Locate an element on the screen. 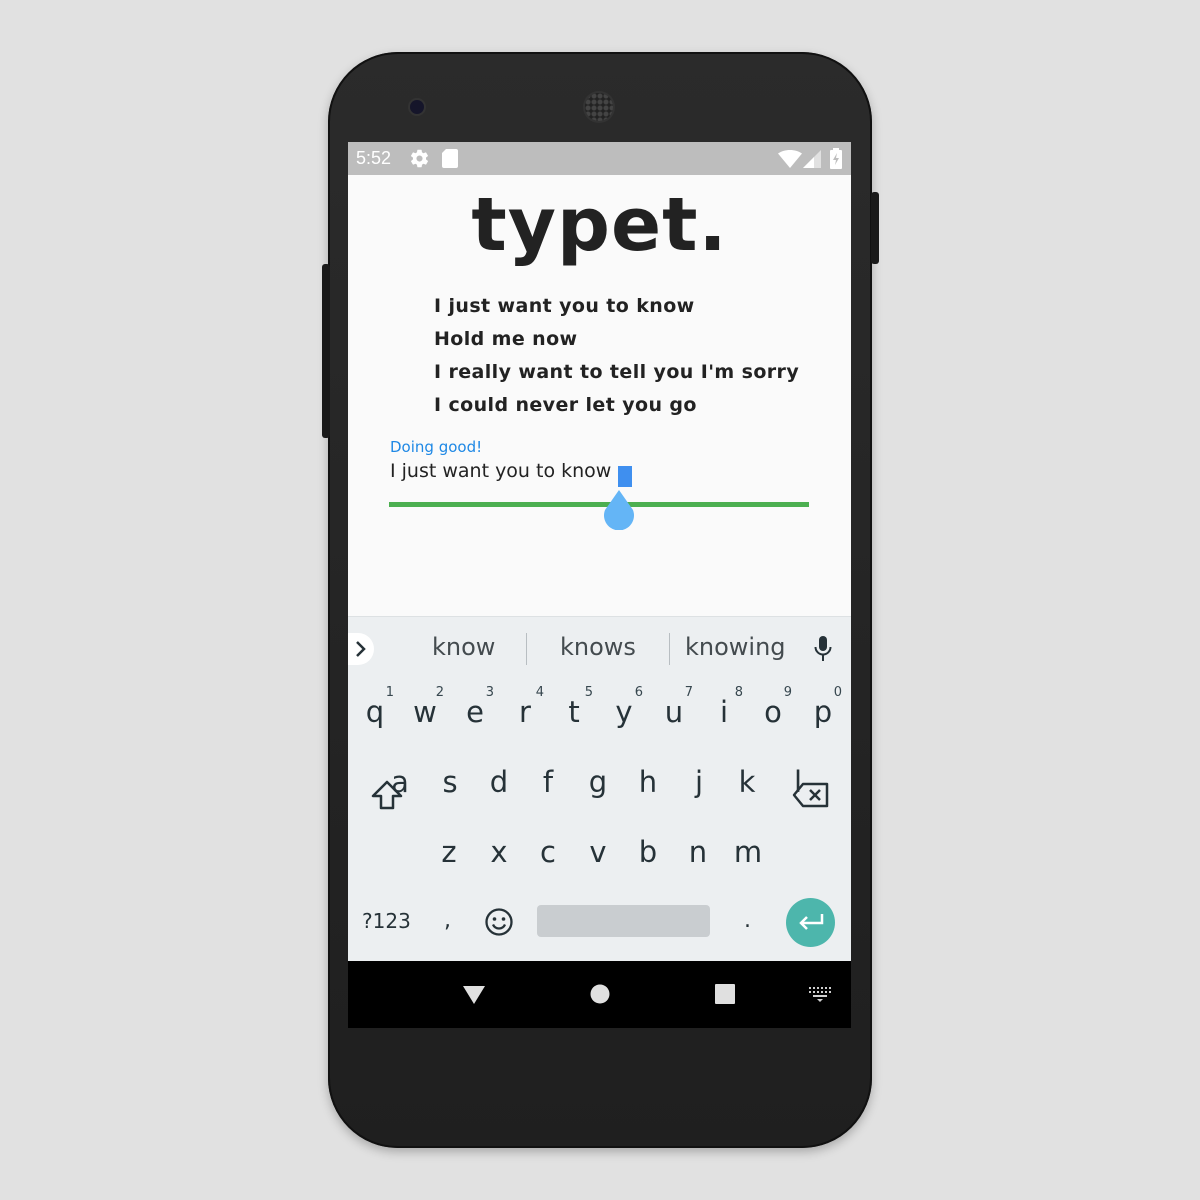 This screenshot has width=1200, height=1200. key-y: y6 is located at coordinates (624, 707).